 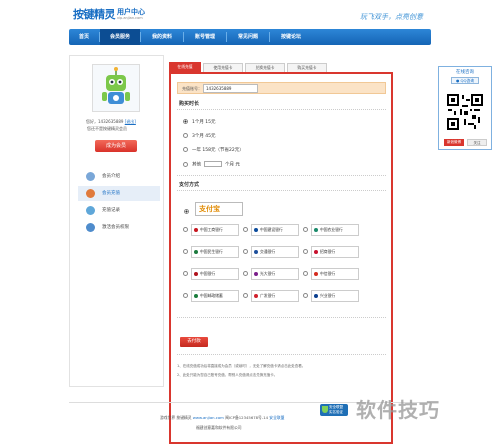 I want to click on nav-member-service: 会员服务, so click(x=120, y=37).